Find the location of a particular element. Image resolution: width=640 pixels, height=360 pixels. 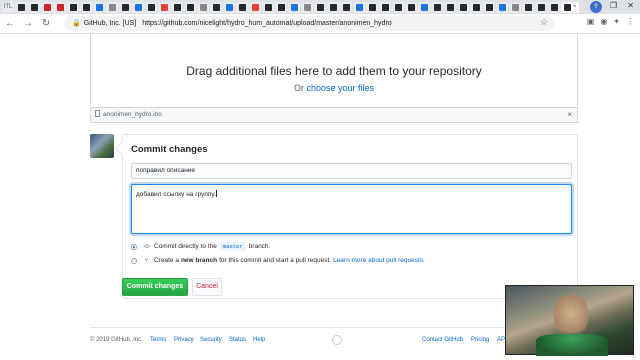

github-logo-icon is located at coordinates (337, 340).